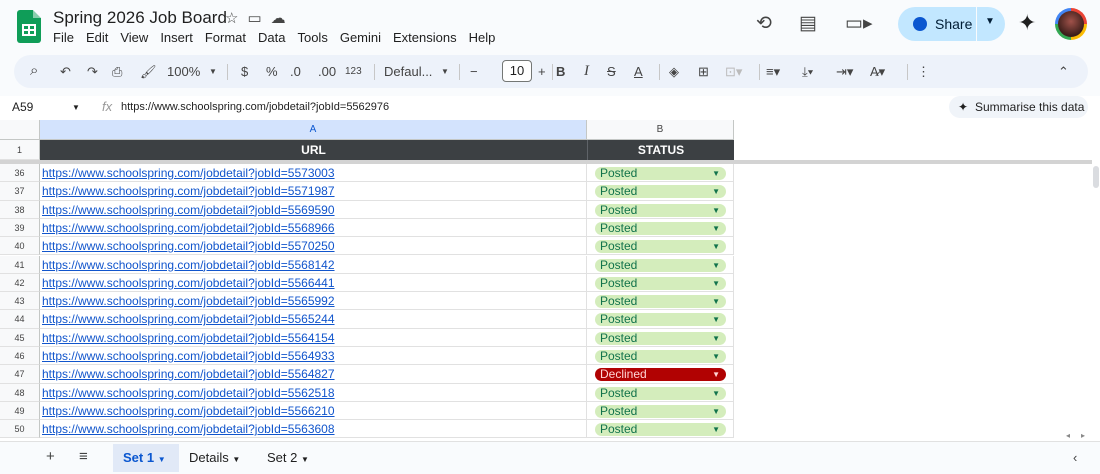 The width and height of the screenshot is (1100, 474). What do you see at coordinates (20, 228) in the screenshot?
I see `row-number: 39` at bounding box center [20, 228].